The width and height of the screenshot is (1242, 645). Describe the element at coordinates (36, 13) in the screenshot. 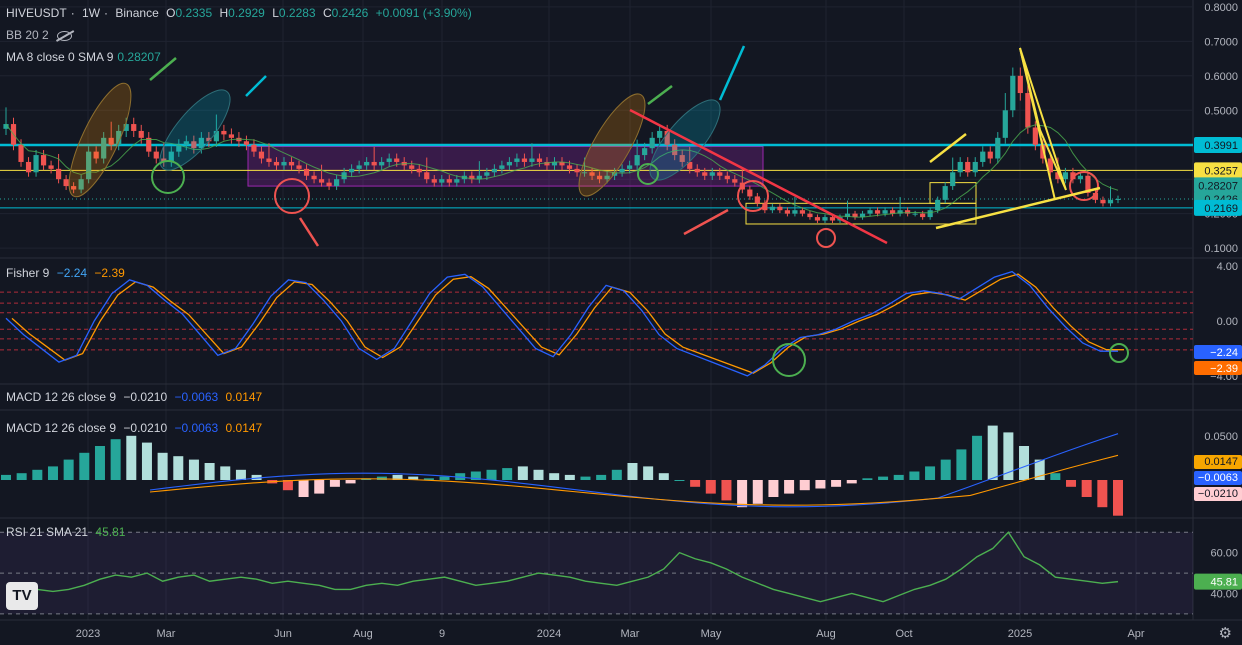

I see `symbol-name: HIVEUSDT` at that location.